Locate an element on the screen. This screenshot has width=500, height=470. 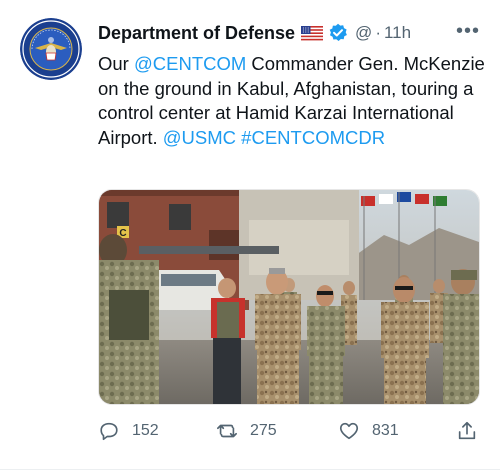
author-handle: @ is located at coordinates (363, 33).